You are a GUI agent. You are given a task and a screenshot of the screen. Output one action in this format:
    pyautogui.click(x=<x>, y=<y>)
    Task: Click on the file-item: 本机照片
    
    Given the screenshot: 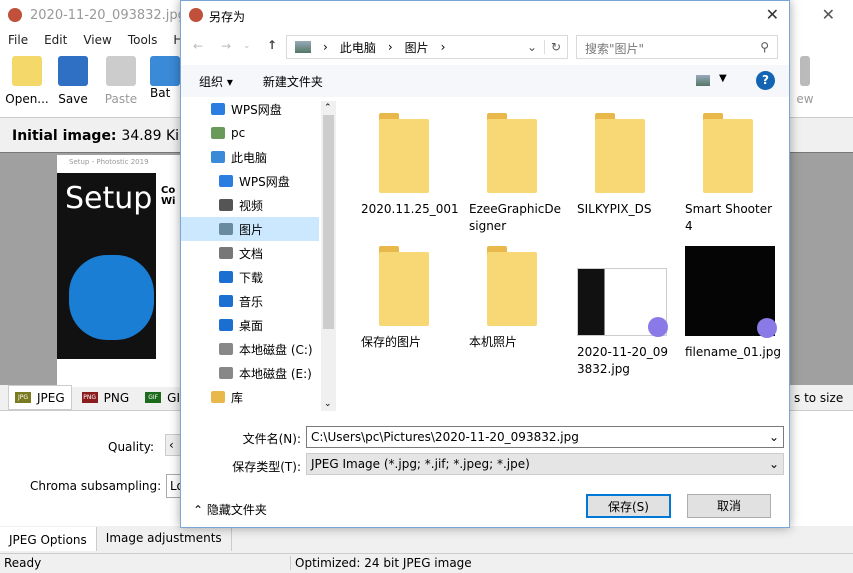 What is the action you would take?
    pyautogui.click(x=519, y=298)
    